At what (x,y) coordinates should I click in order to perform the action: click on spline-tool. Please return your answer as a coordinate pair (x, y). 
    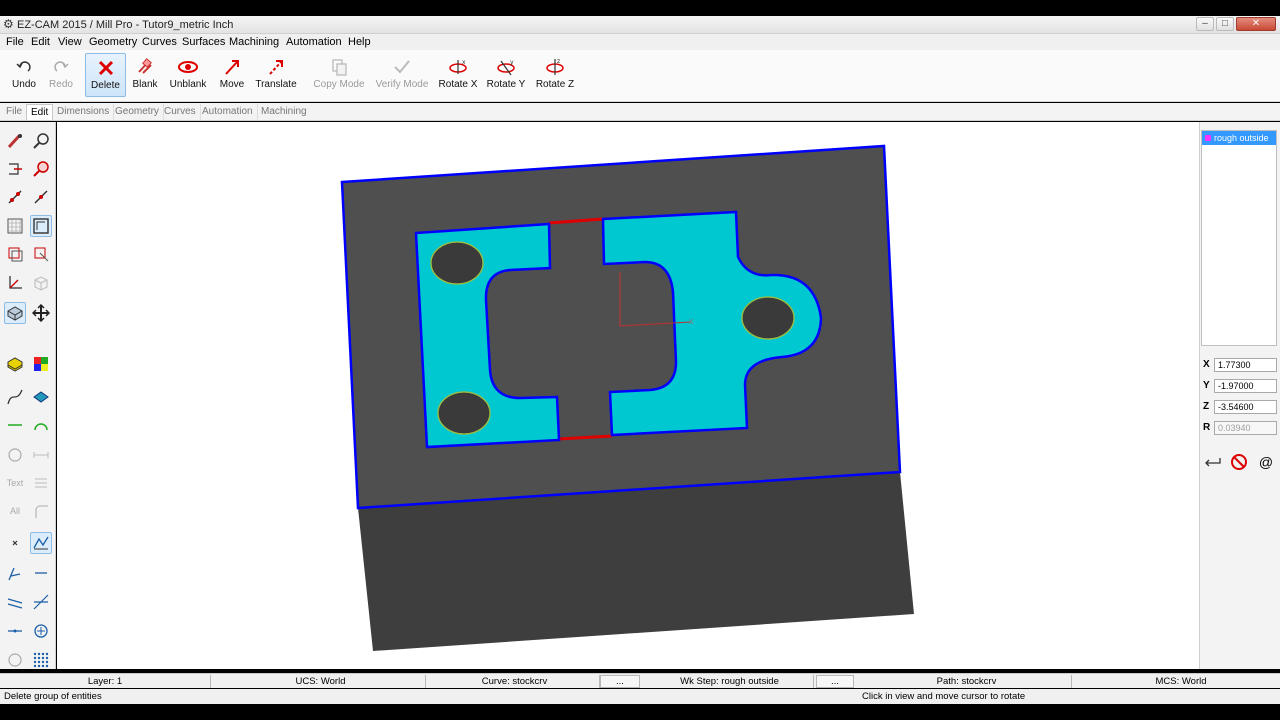
    Looking at the image, I should click on (15, 397).